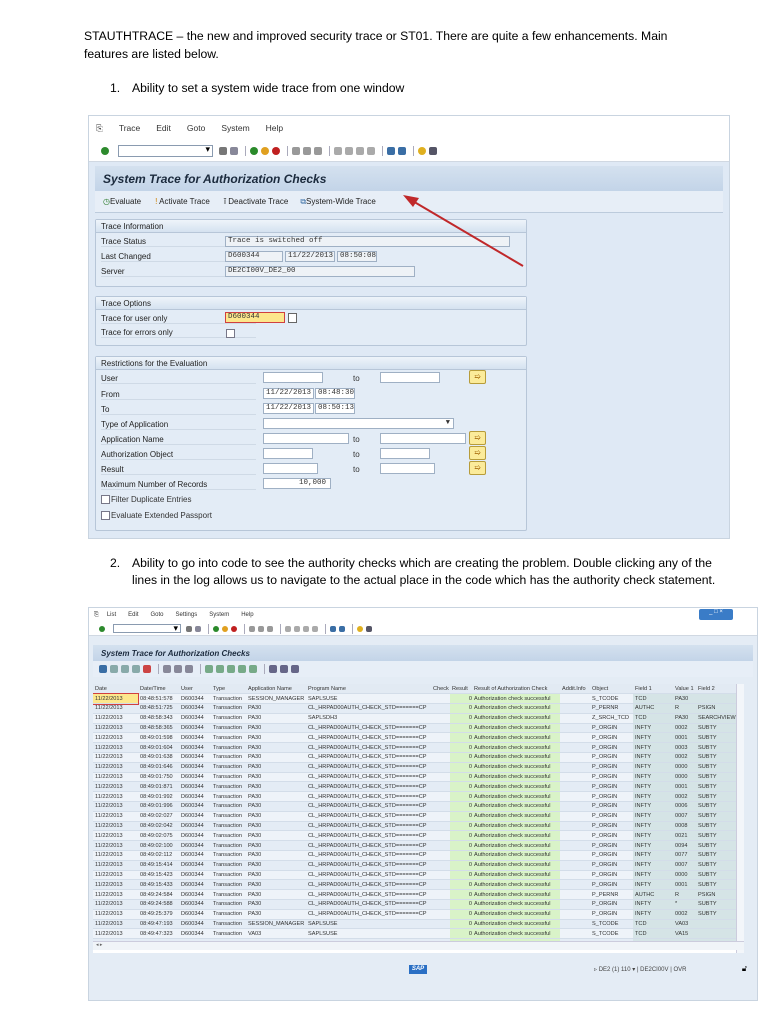 The height and width of the screenshot is (1024, 768). What do you see at coordinates (158, 806) in the screenshot?
I see `table-cell: 08:49:01:996` at bounding box center [158, 806].